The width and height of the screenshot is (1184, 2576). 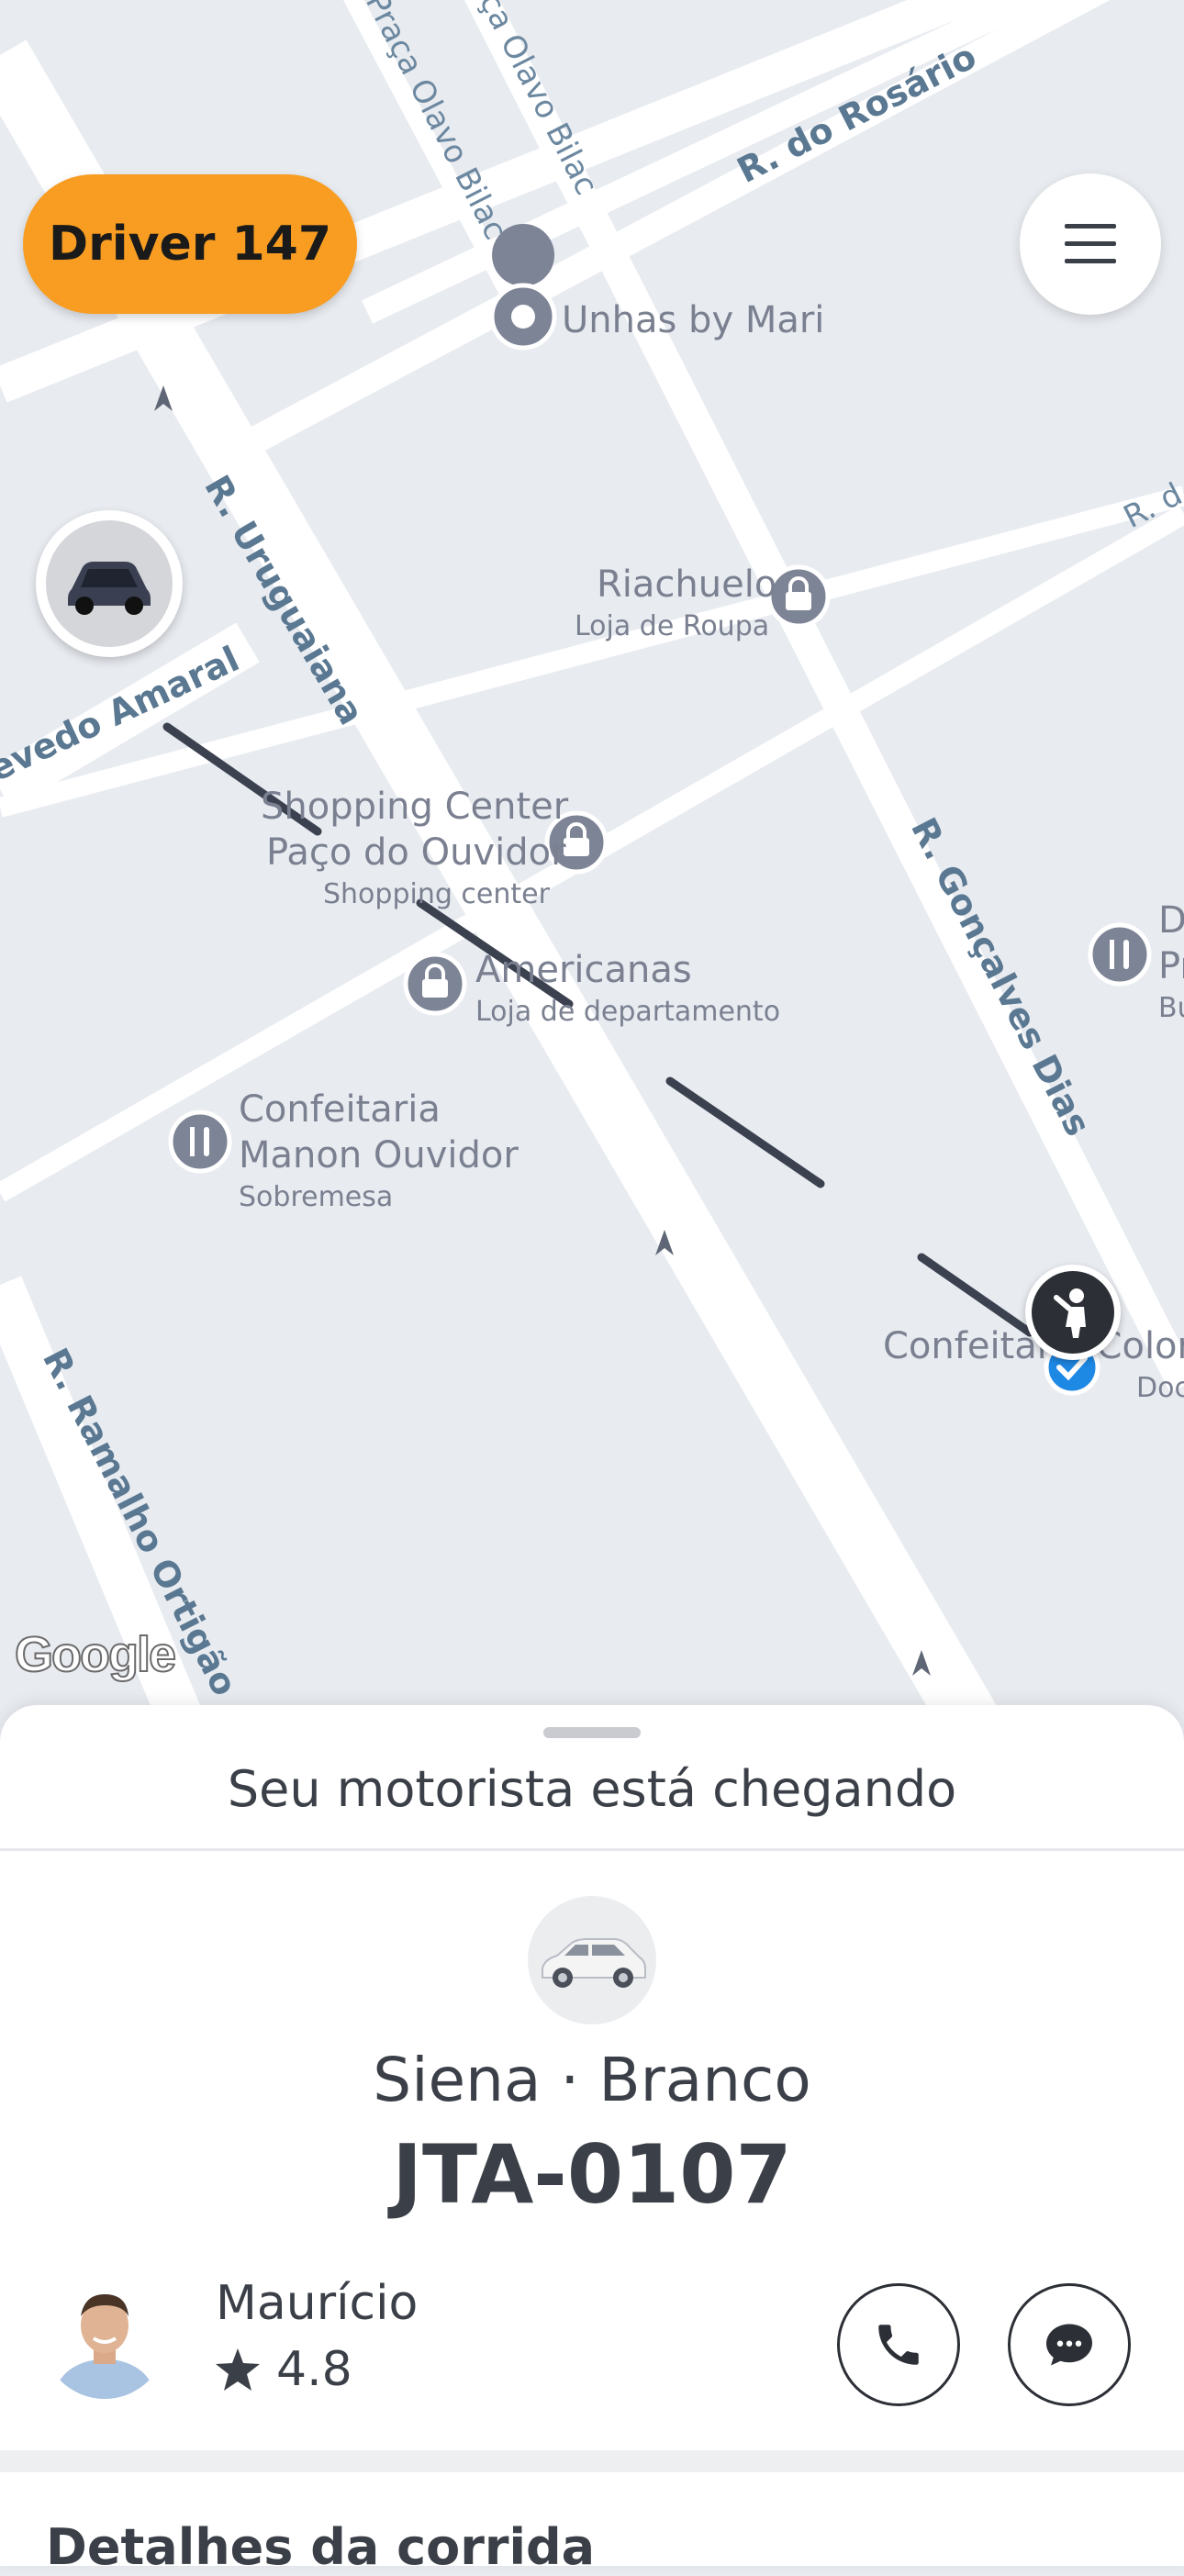 I want to click on poi-label: D, so click(x=1171, y=920).